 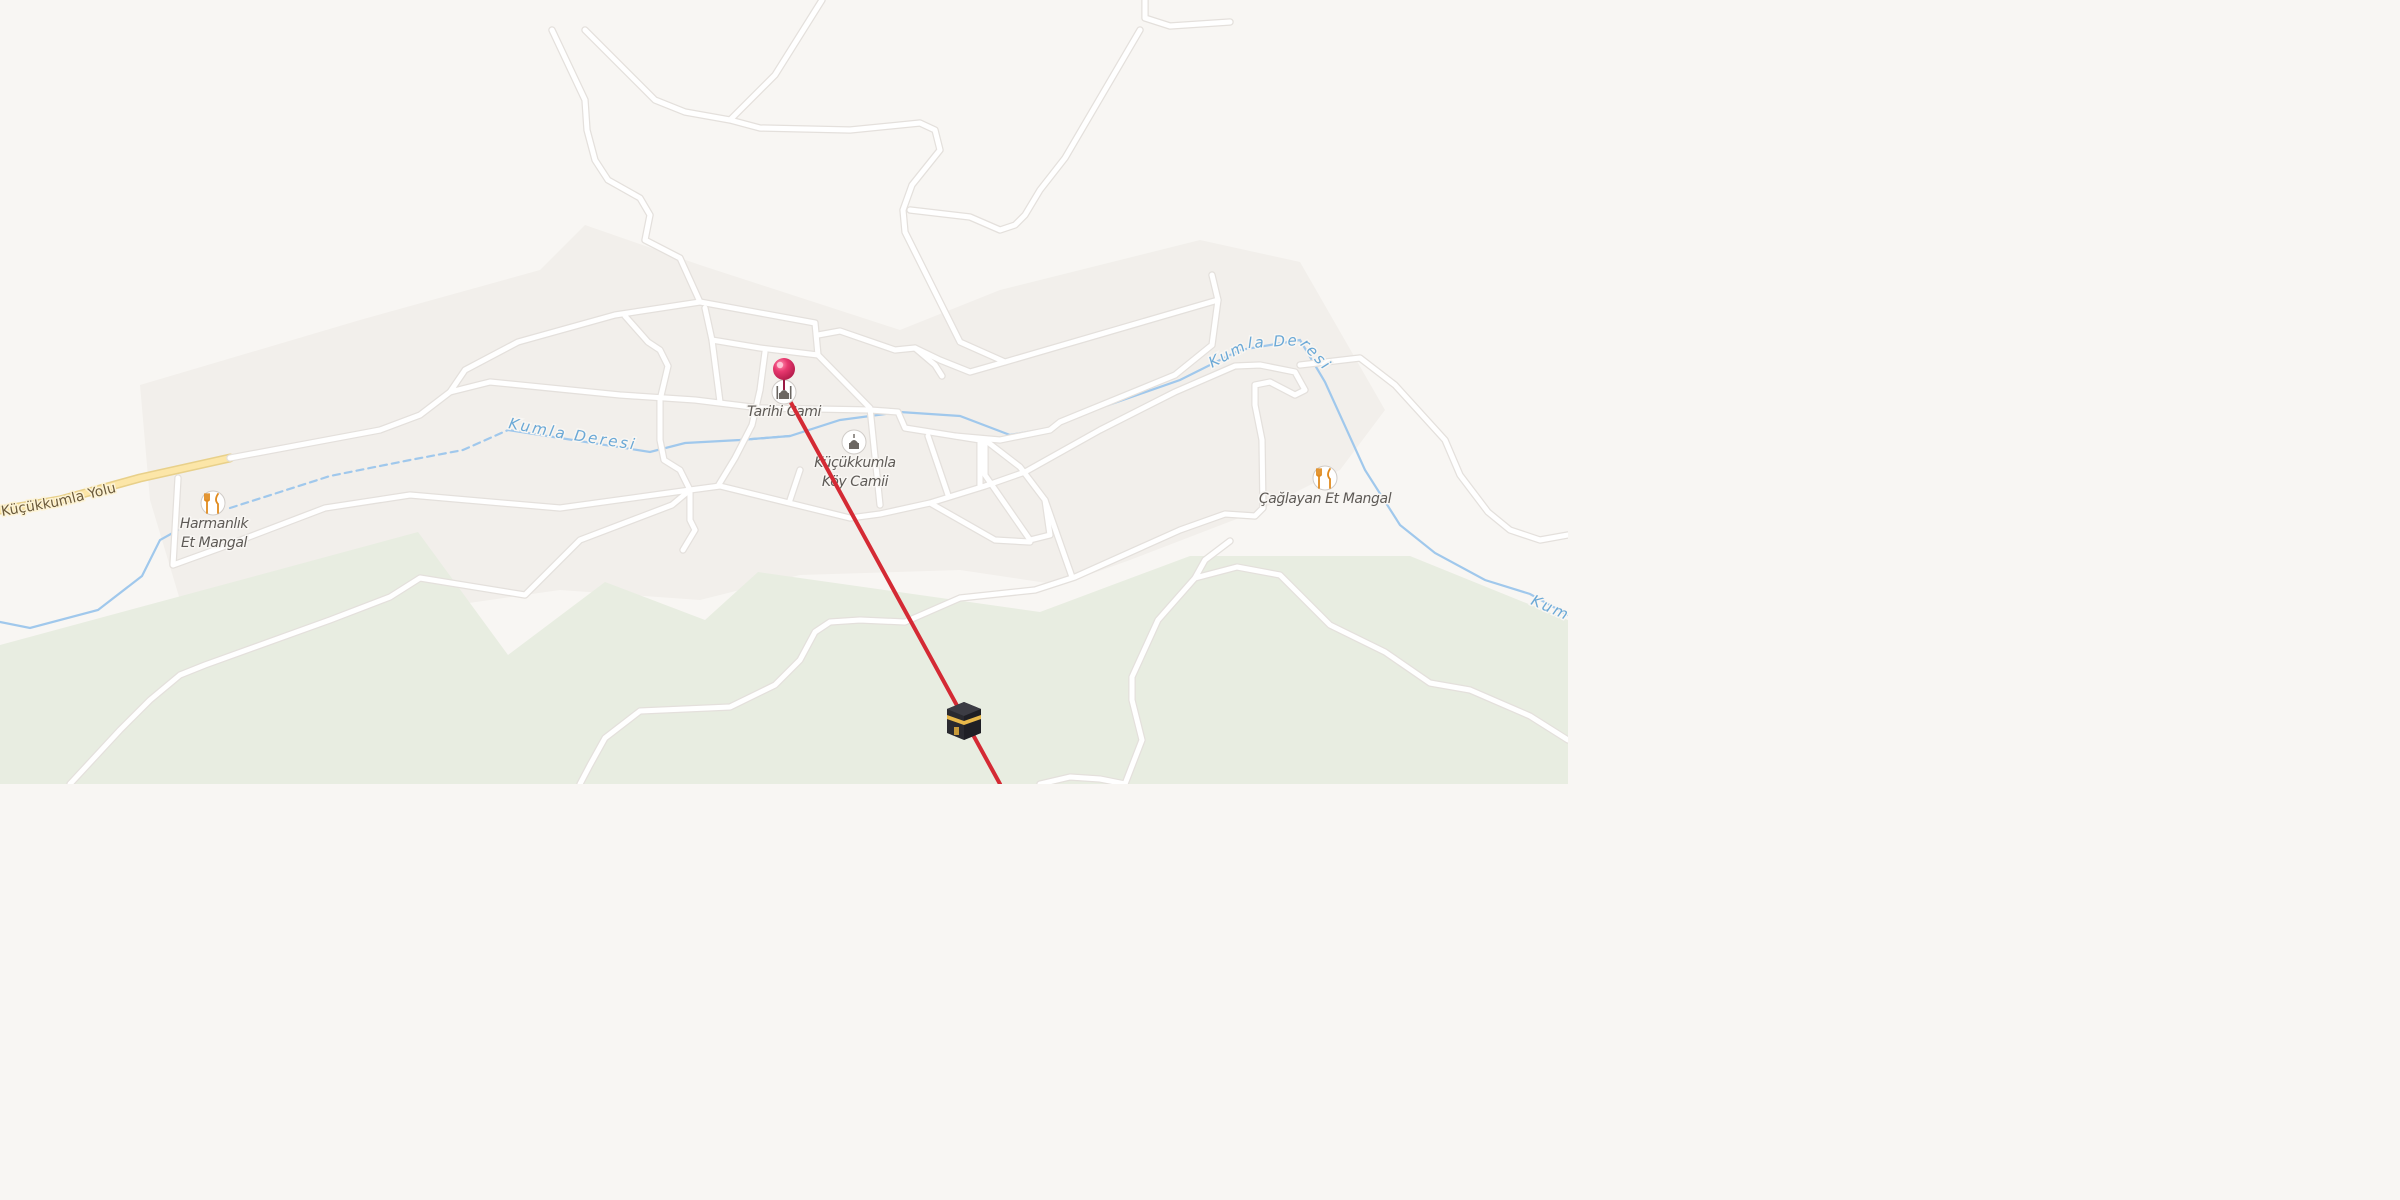 I want to click on poi-label-line2: Et Mangal, so click(x=214, y=543).